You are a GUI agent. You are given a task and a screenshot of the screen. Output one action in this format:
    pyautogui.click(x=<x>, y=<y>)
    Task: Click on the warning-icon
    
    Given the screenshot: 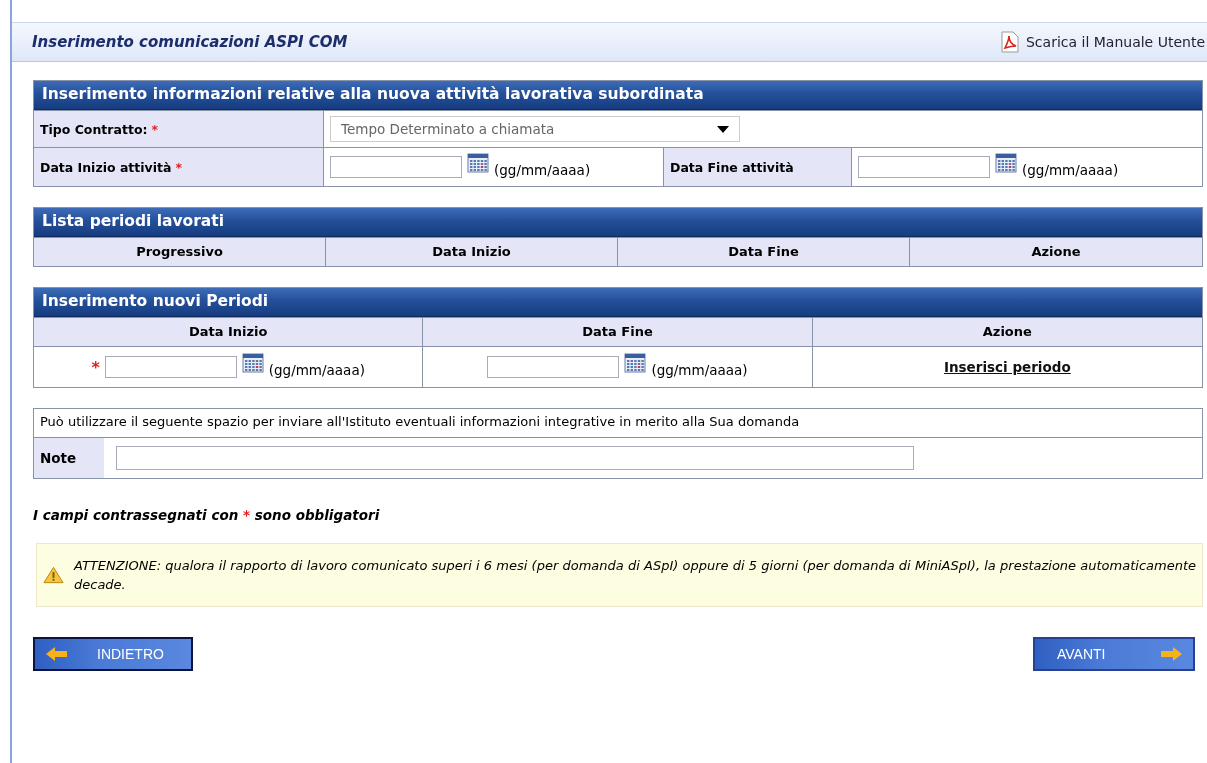 What is the action you would take?
    pyautogui.click(x=53, y=575)
    